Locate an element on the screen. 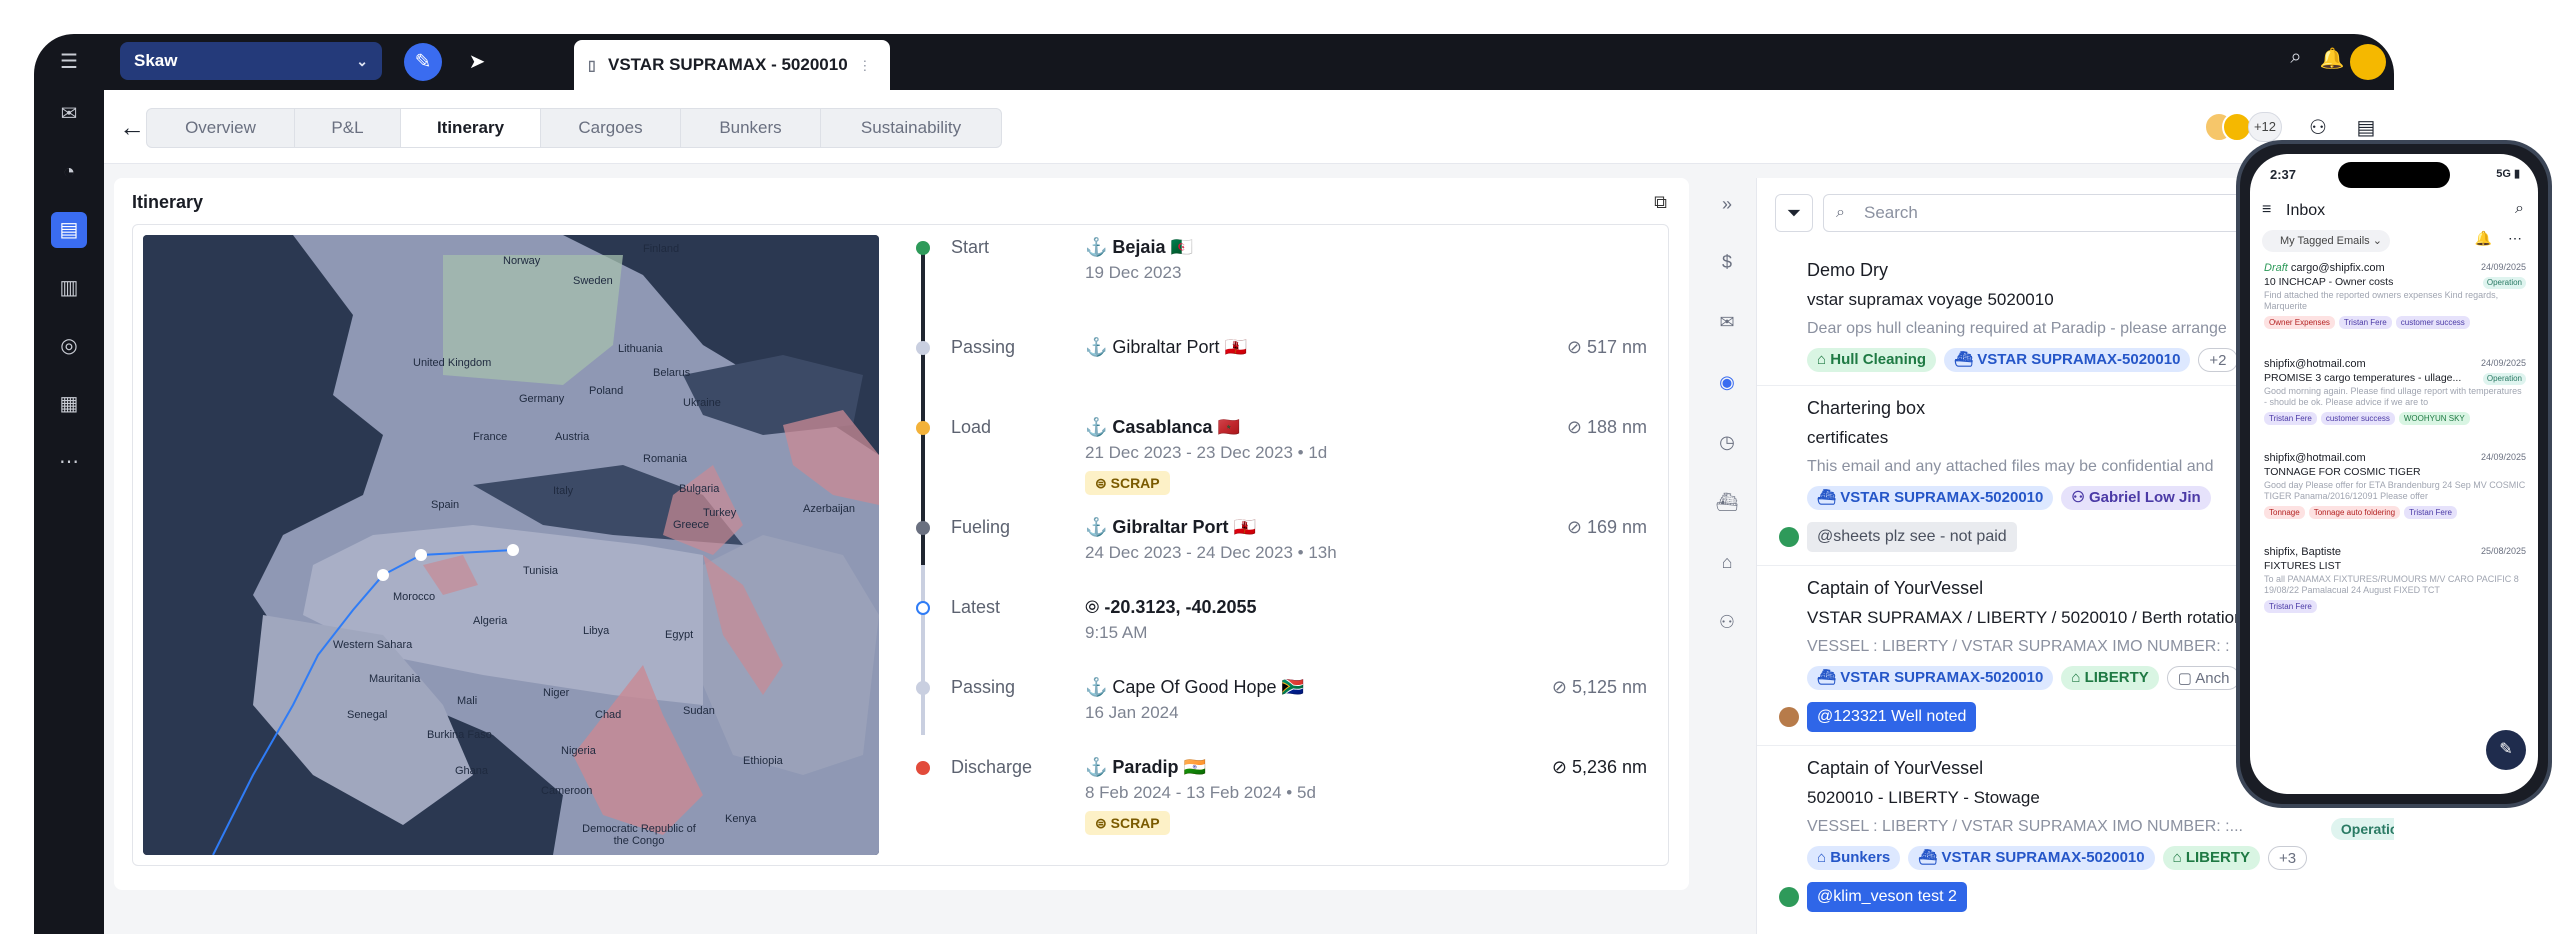  stop-place: ⚓ Bejaia 🇩🇿 is located at coordinates (1139, 247).